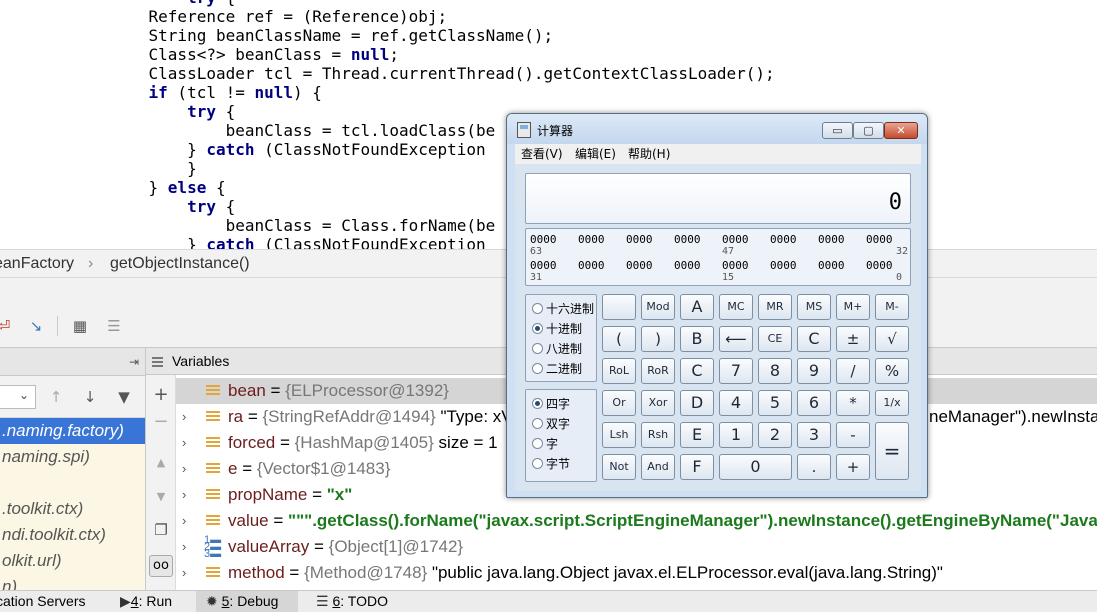 The width and height of the screenshot is (1097, 612). Describe the element at coordinates (853, 307) in the screenshot. I see `calc-key: M+` at that location.